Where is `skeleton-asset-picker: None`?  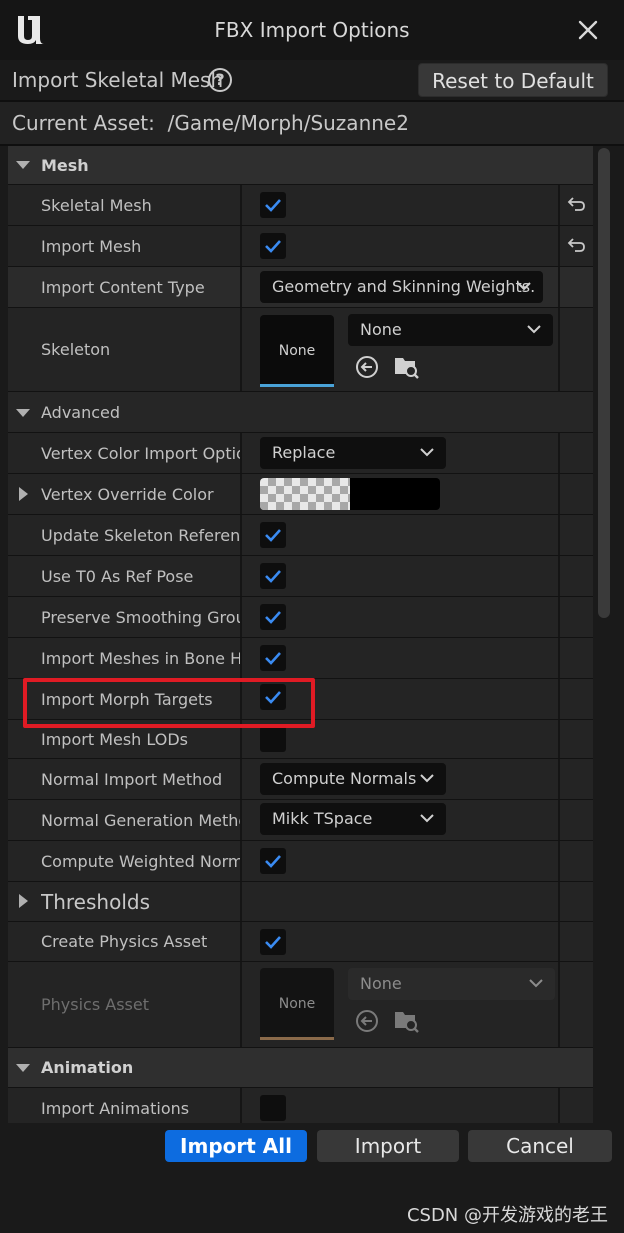
skeleton-asset-picker: None is located at coordinates (450, 330).